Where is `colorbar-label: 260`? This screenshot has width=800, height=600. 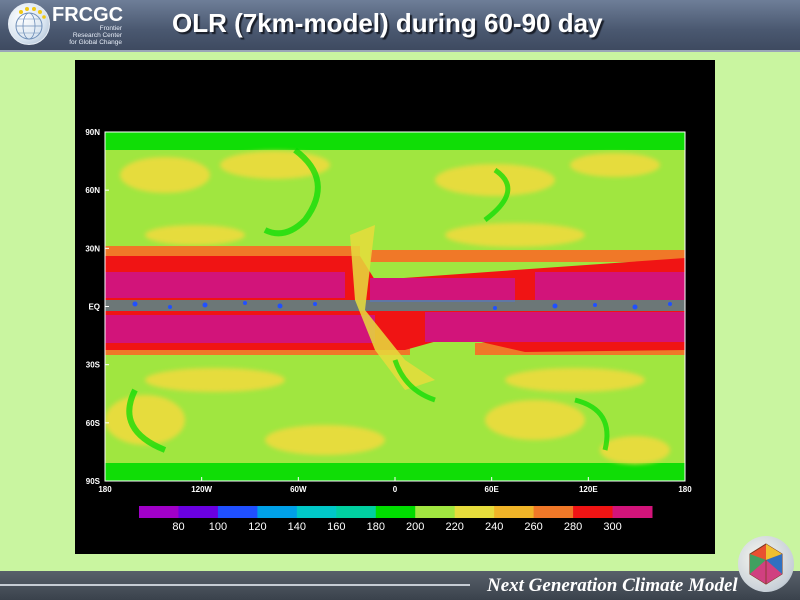
colorbar-label: 260 is located at coordinates (533, 527).